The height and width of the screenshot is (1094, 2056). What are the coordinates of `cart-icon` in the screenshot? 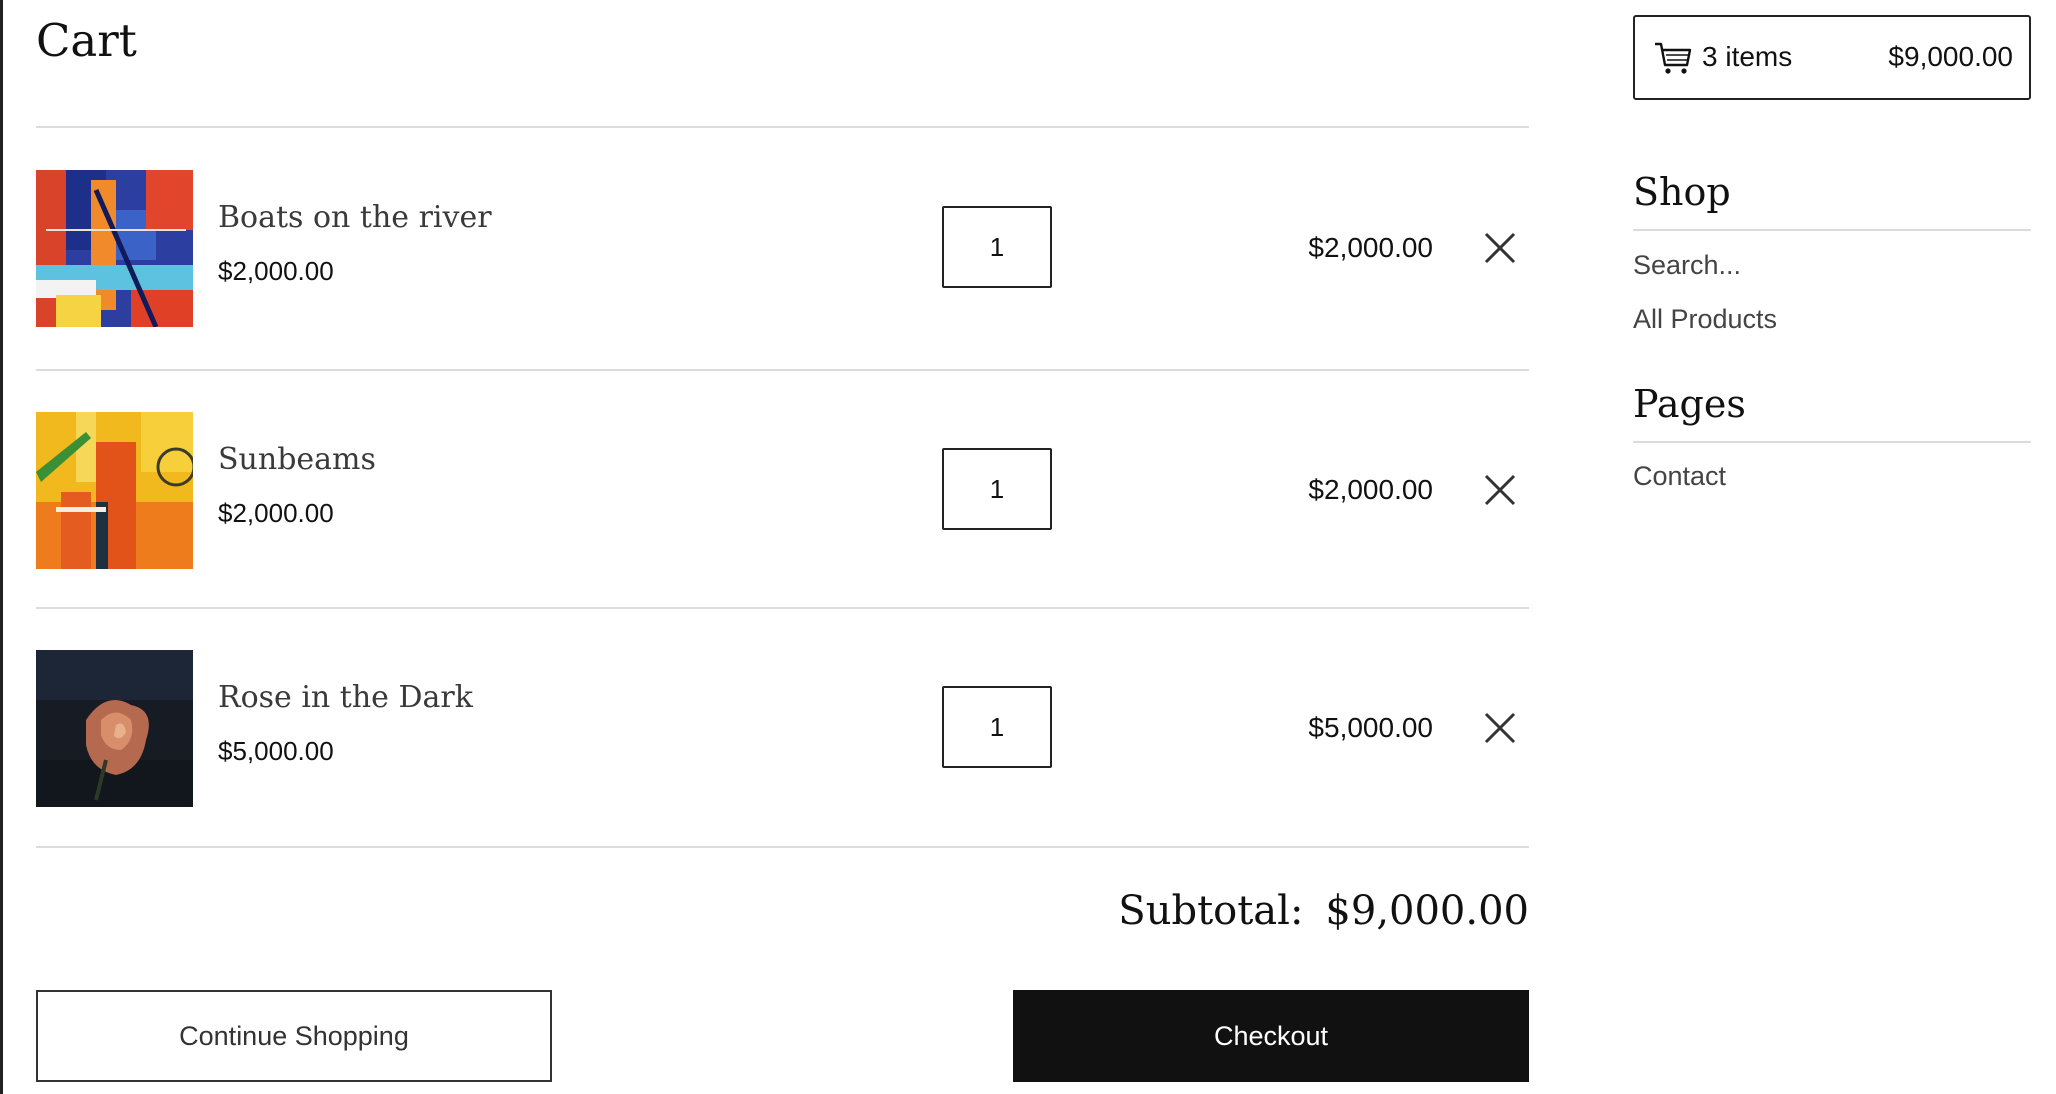 It's located at (1673, 58).